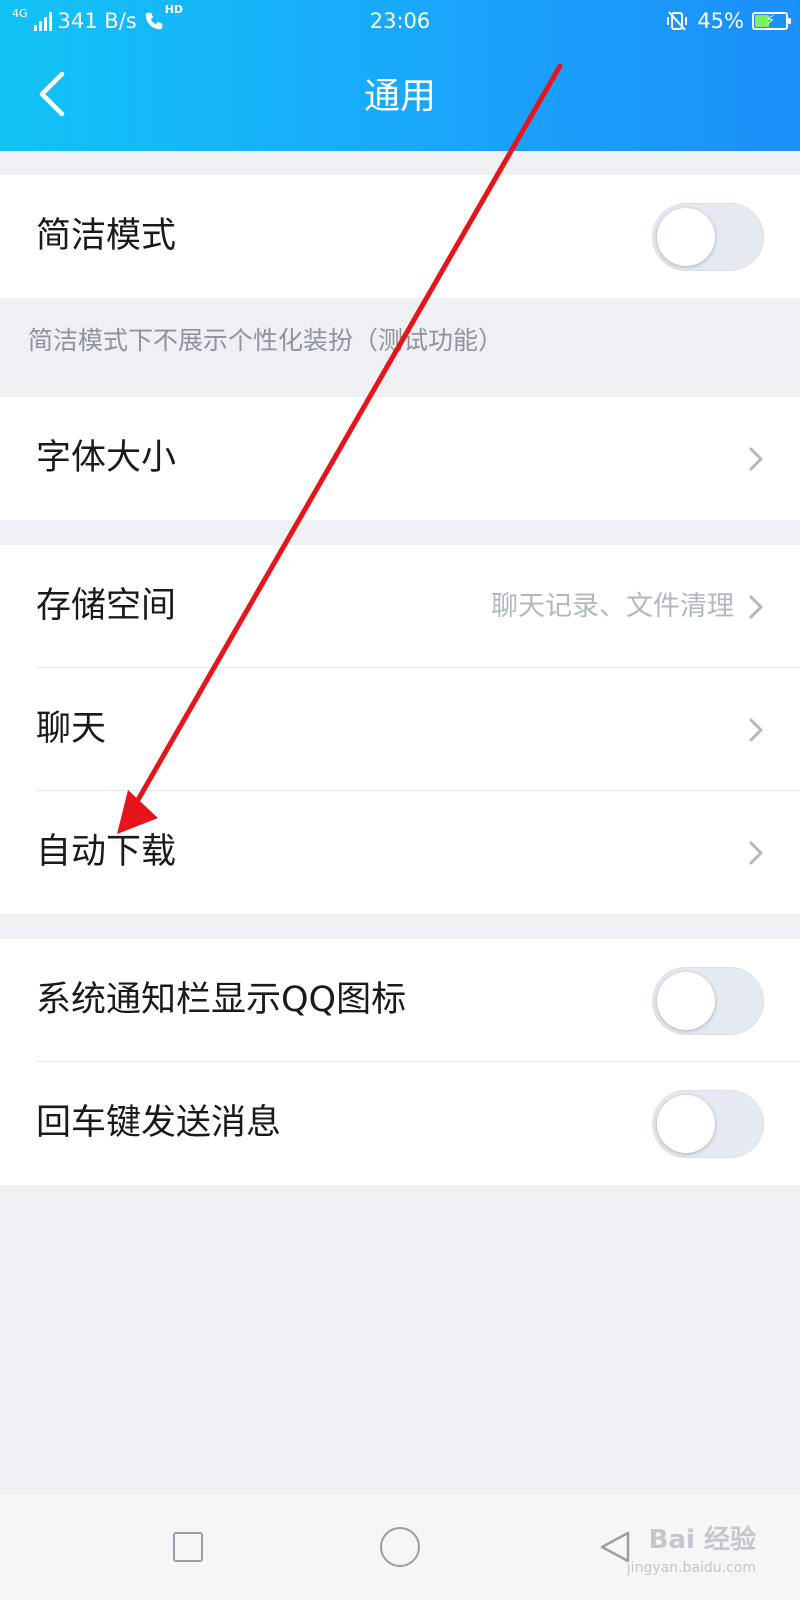 The width and height of the screenshot is (800, 1600). What do you see at coordinates (106, 852) in the screenshot?
I see `auto-download-label: 自动下载` at bounding box center [106, 852].